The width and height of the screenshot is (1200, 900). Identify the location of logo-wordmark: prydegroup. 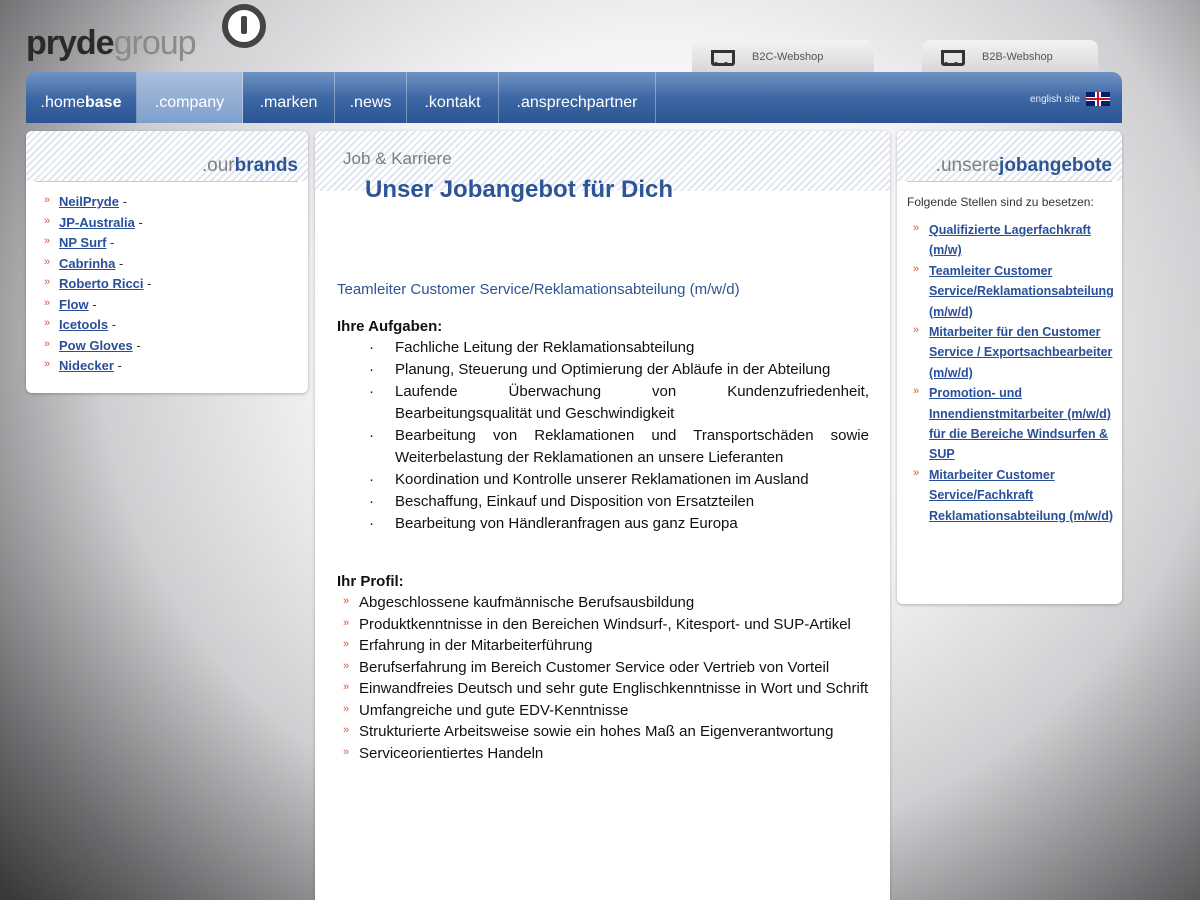
(111, 43).